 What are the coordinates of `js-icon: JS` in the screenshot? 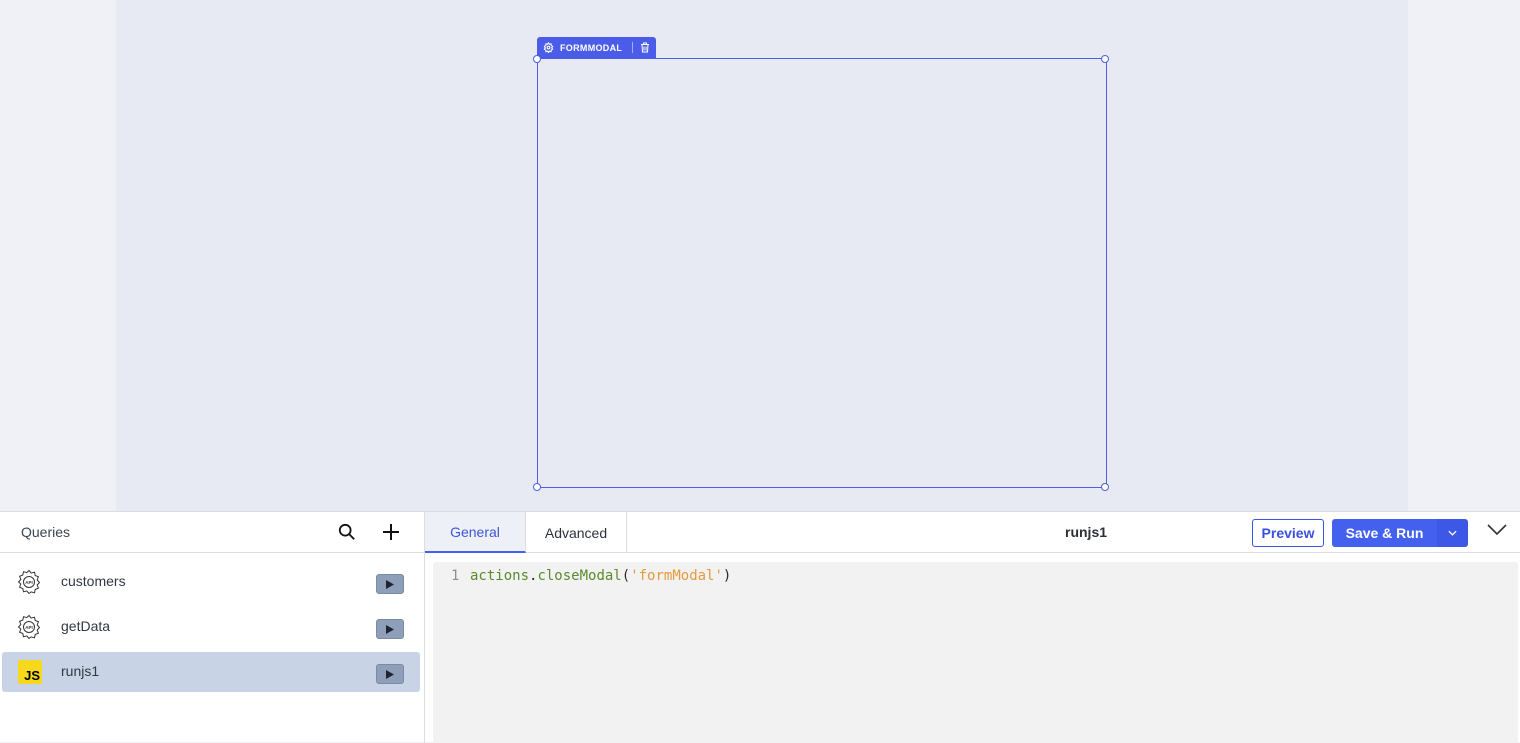 It's located at (30, 672).